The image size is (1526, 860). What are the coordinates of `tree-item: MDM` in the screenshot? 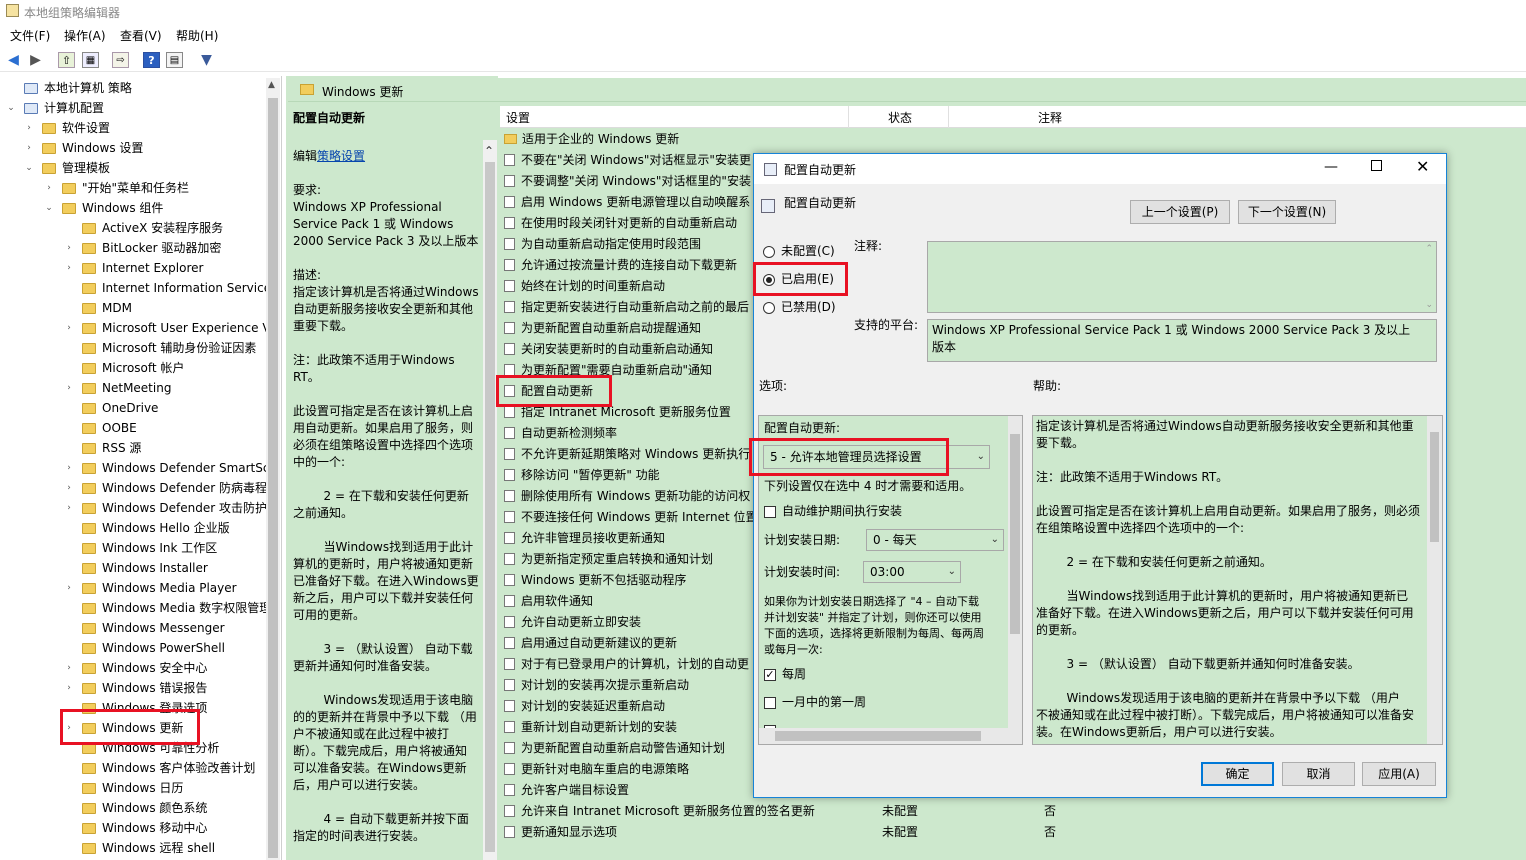 It's located at (140, 308).